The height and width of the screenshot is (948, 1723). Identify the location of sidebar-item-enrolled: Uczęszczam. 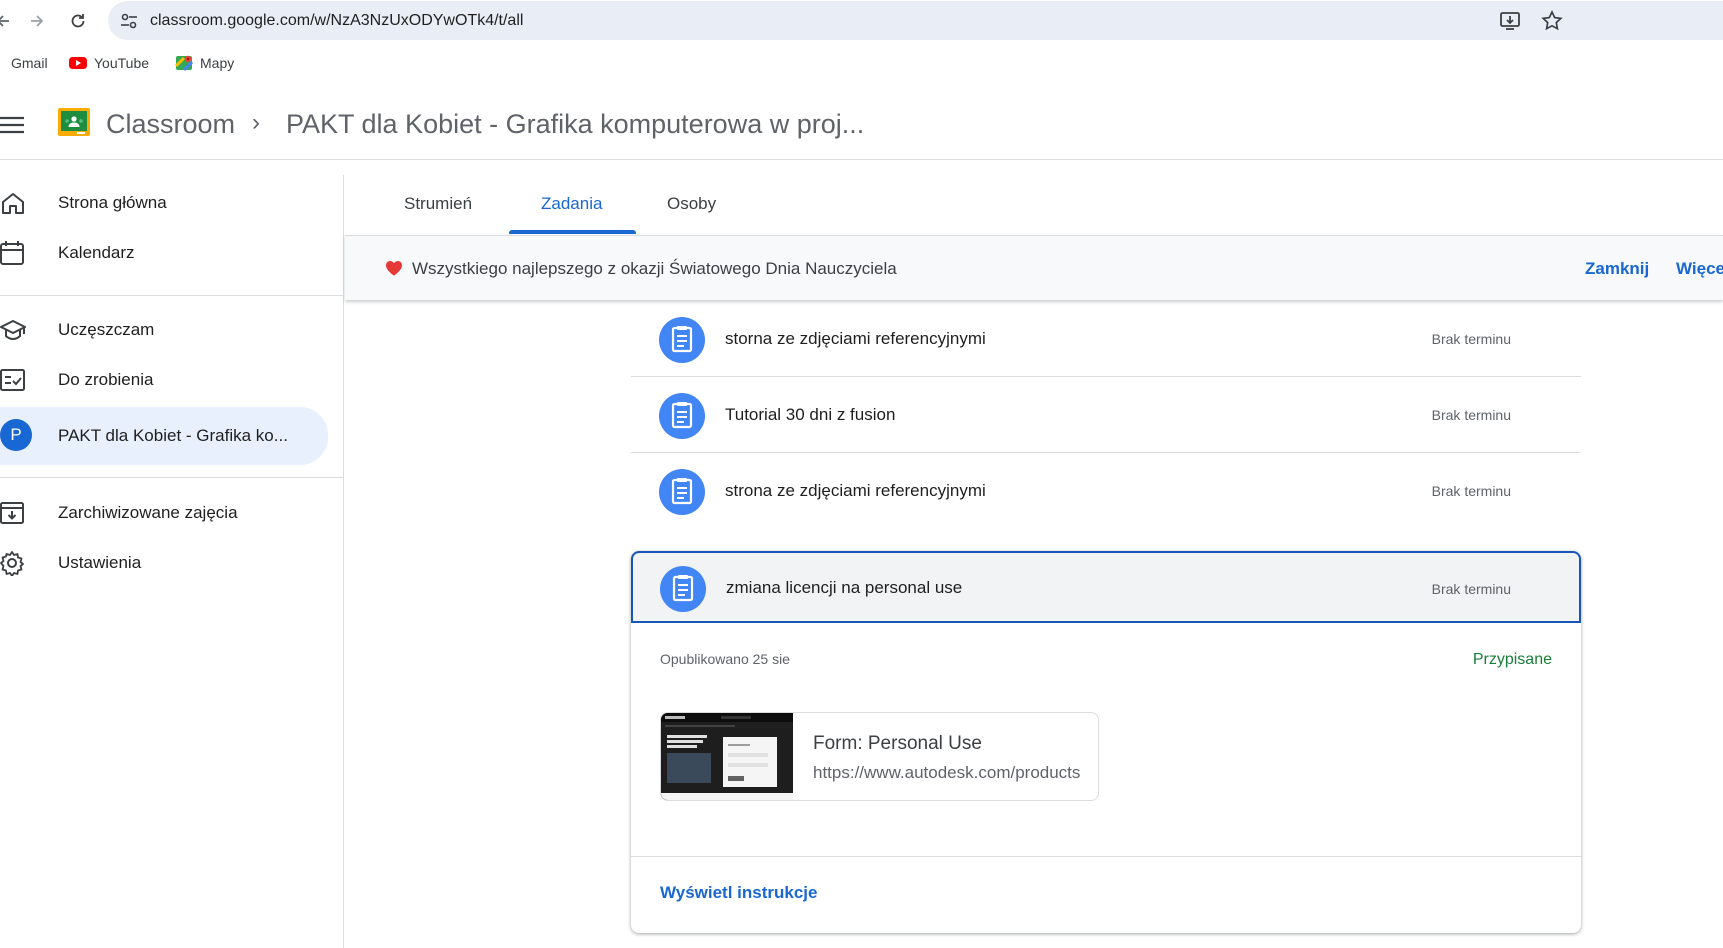
(164, 330).